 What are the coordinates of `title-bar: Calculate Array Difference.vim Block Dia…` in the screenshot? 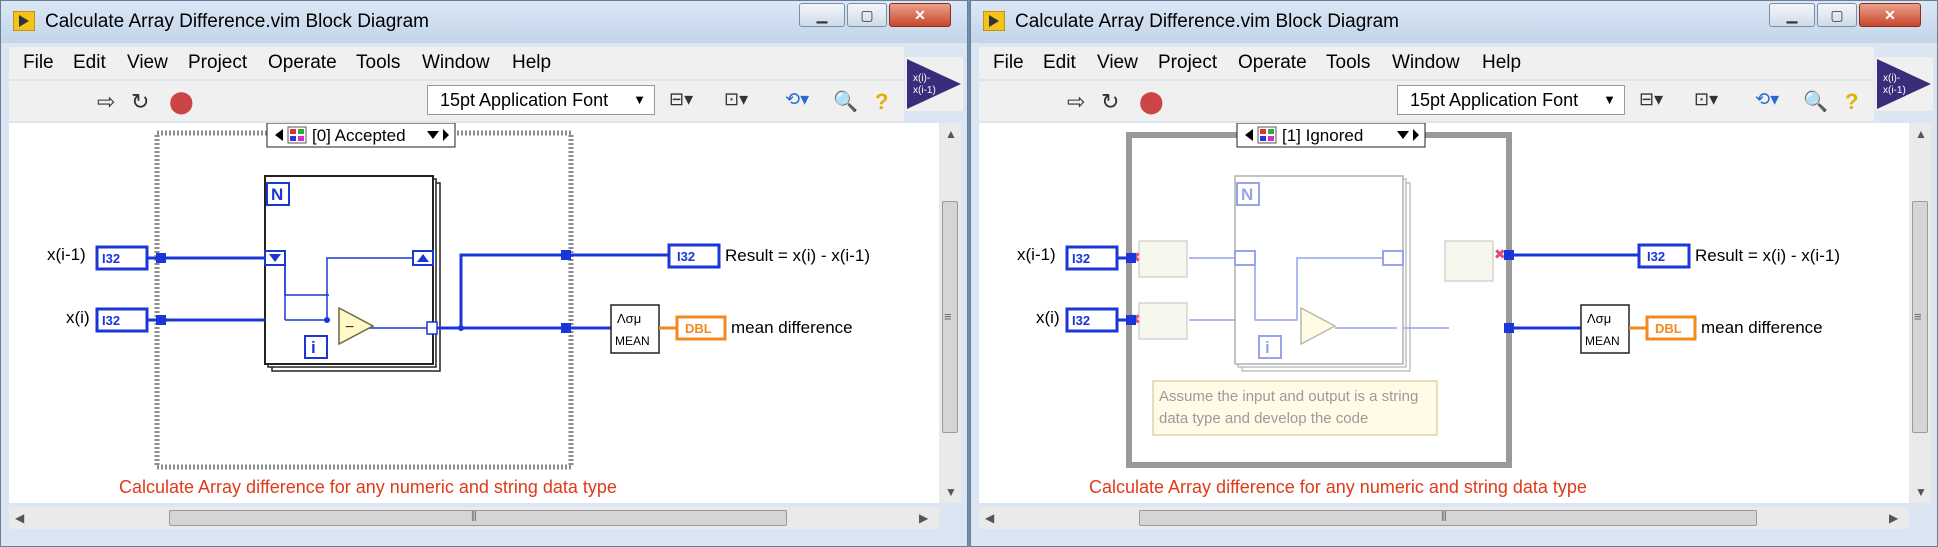 It's located at (484, 22).